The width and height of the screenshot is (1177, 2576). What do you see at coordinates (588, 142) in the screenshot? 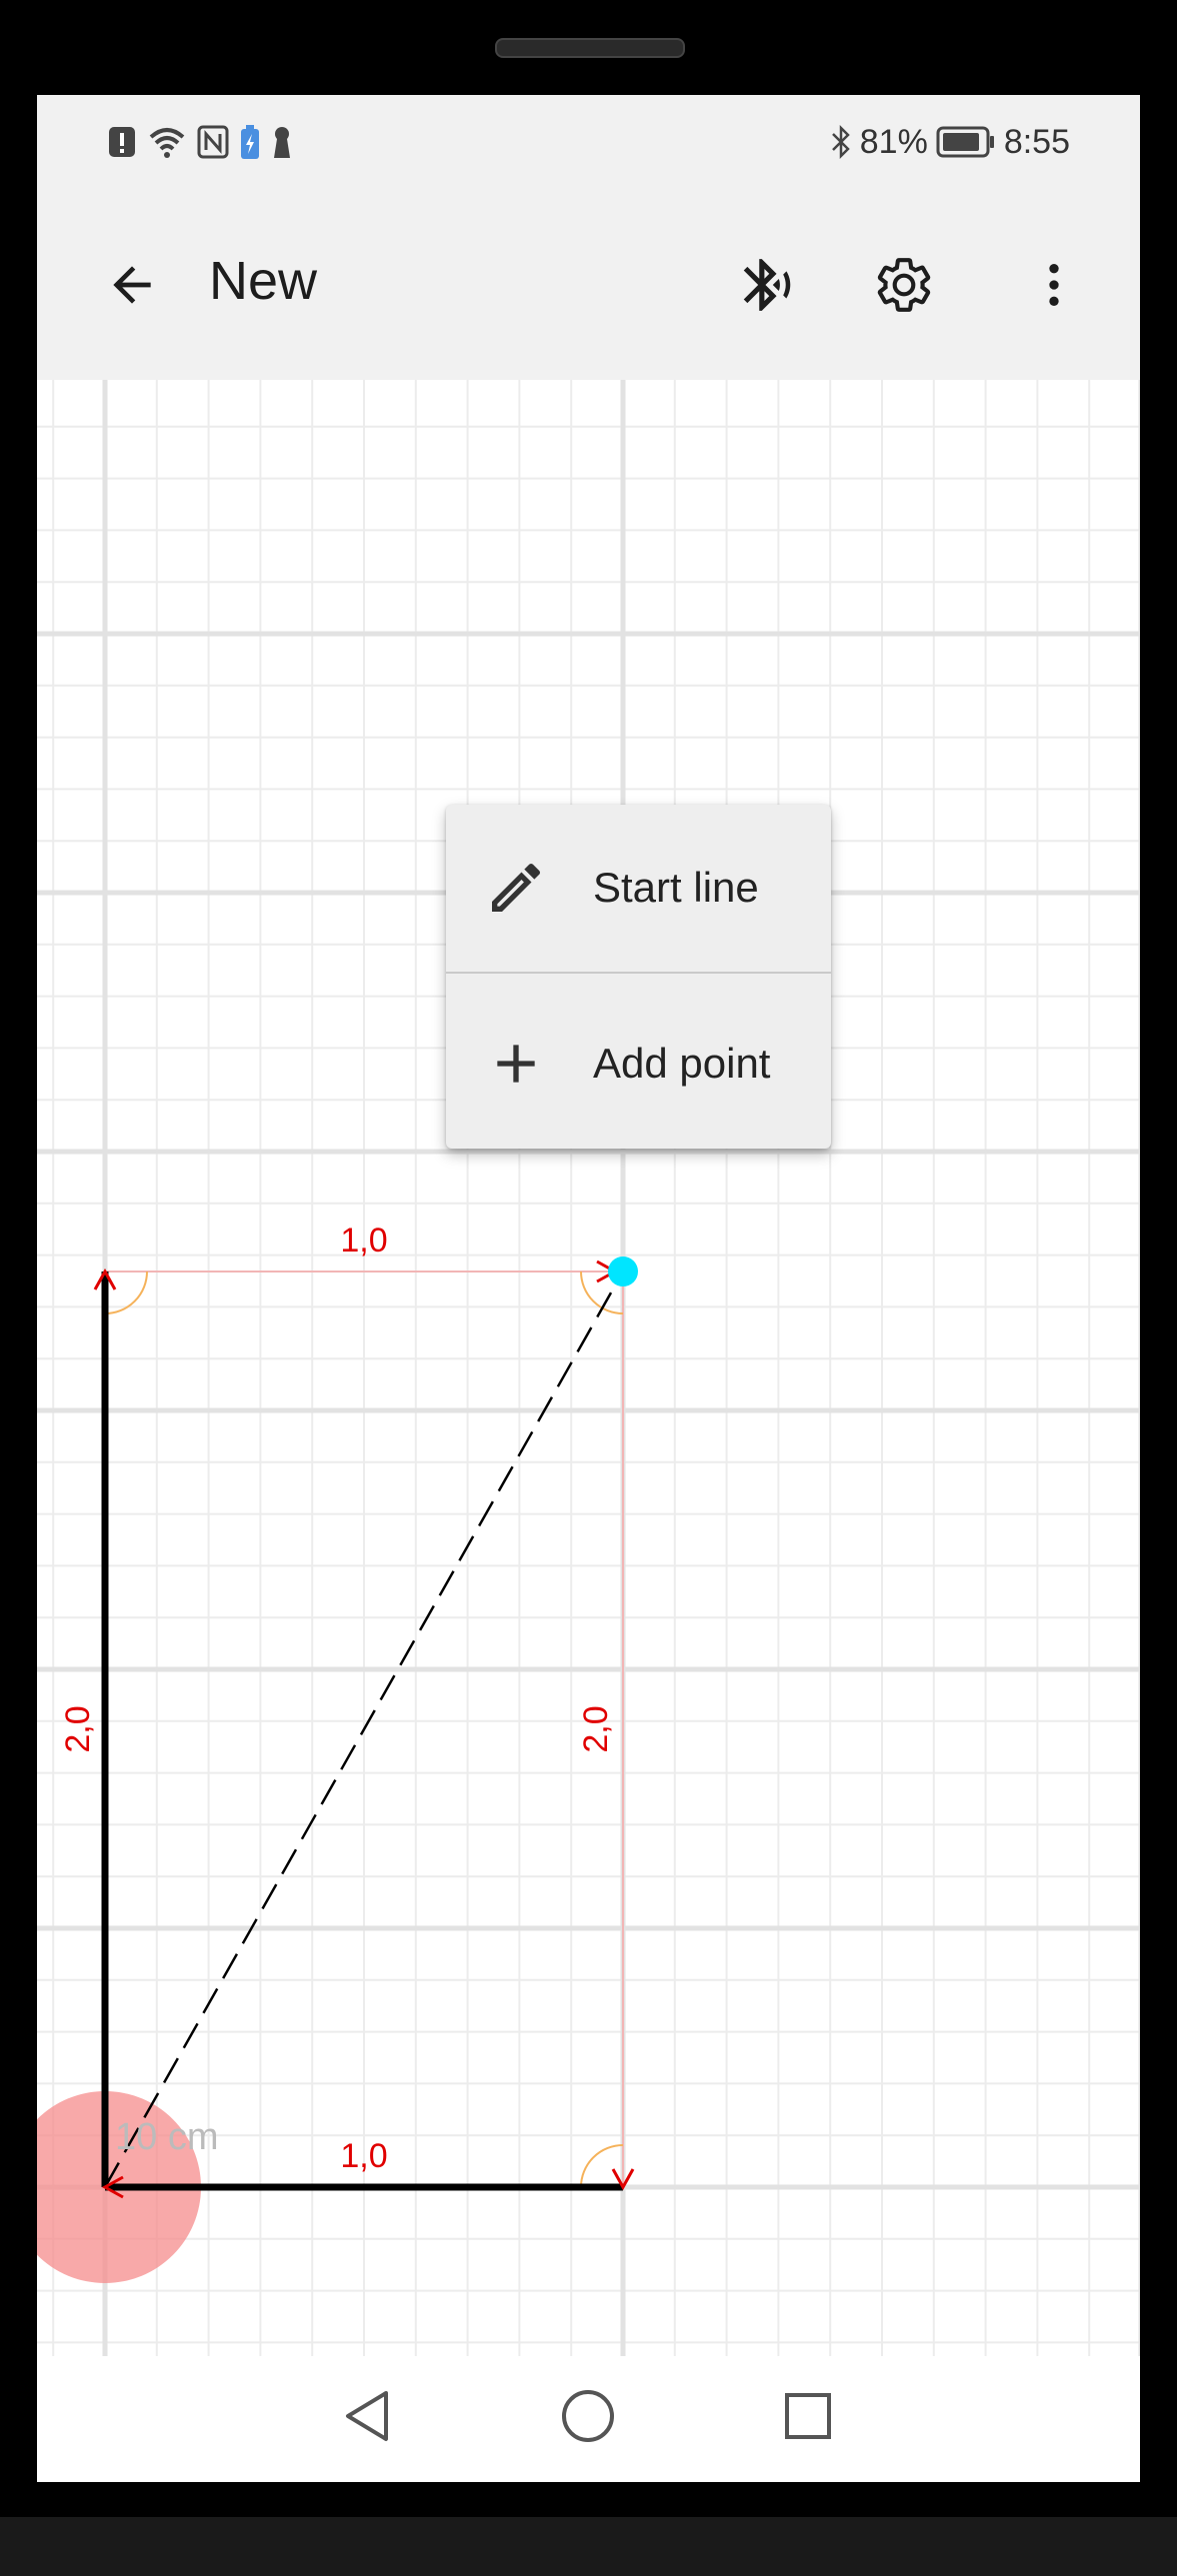
I see `status-bar: 81% 8:55` at bounding box center [588, 142].